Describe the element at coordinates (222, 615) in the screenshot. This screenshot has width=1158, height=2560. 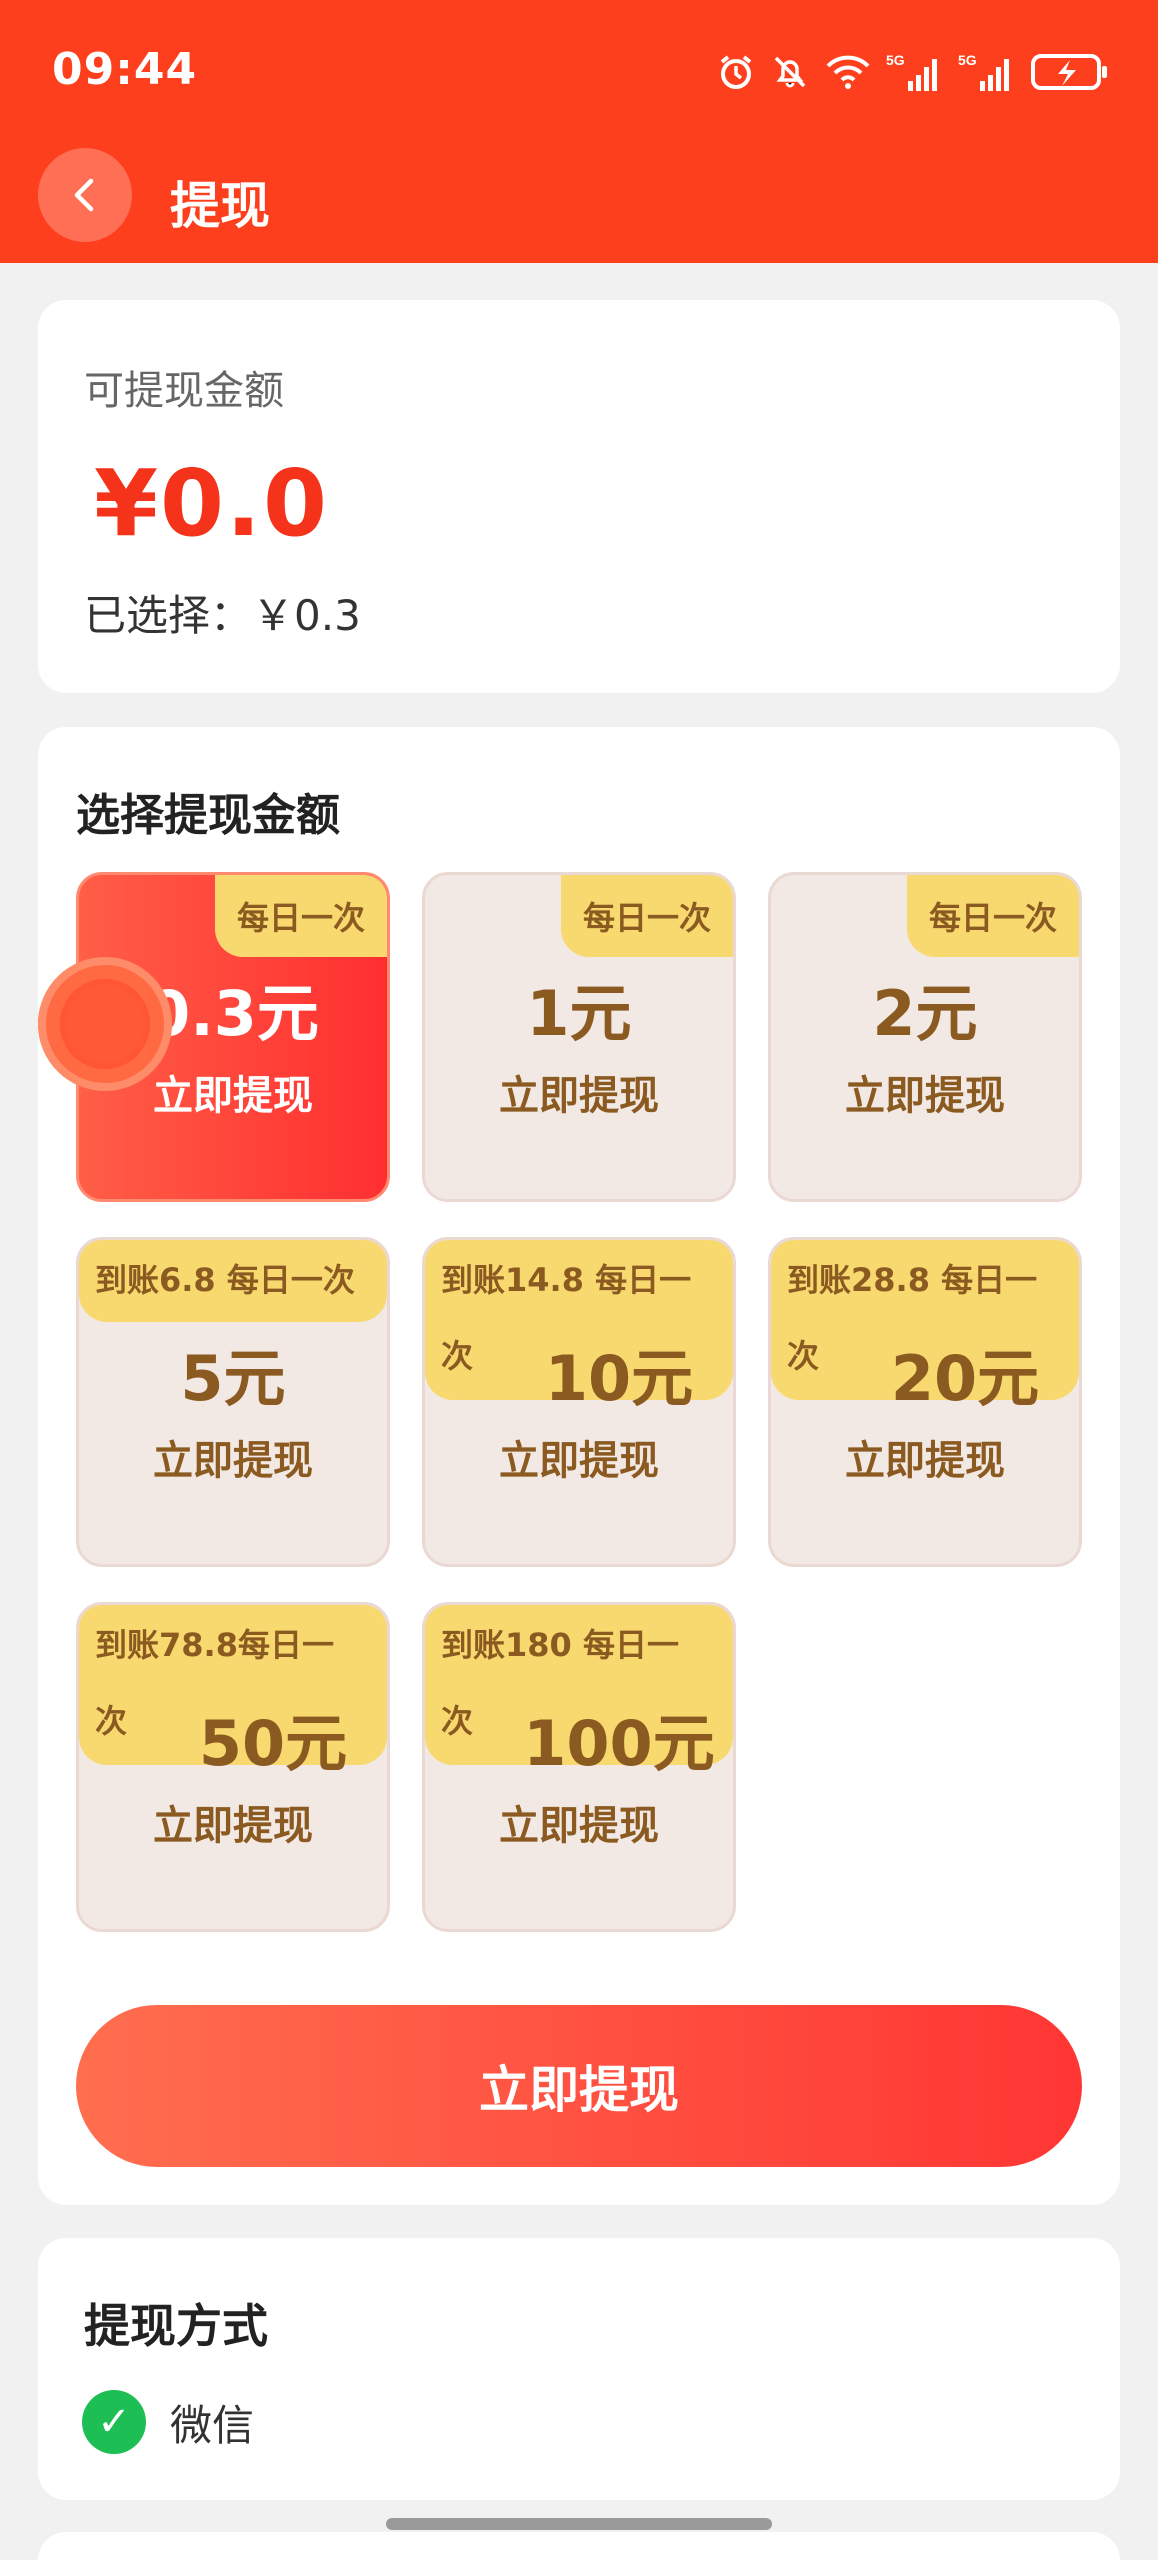
I see `selected-amount-text: 已选择：￥0.3` at that location.